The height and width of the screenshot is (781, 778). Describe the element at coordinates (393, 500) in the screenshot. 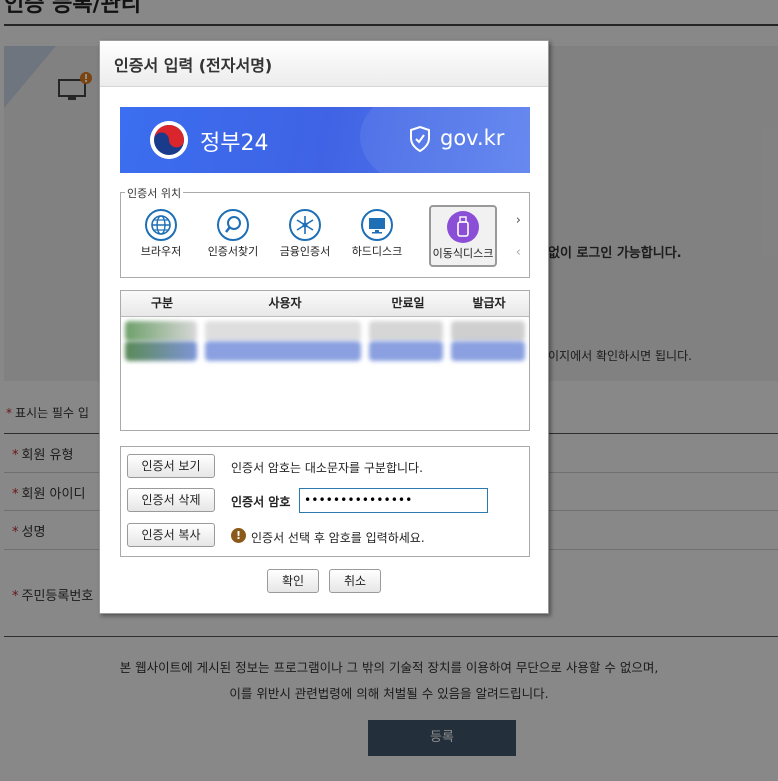

I see `password-input: •••••••••••••••` at that location.